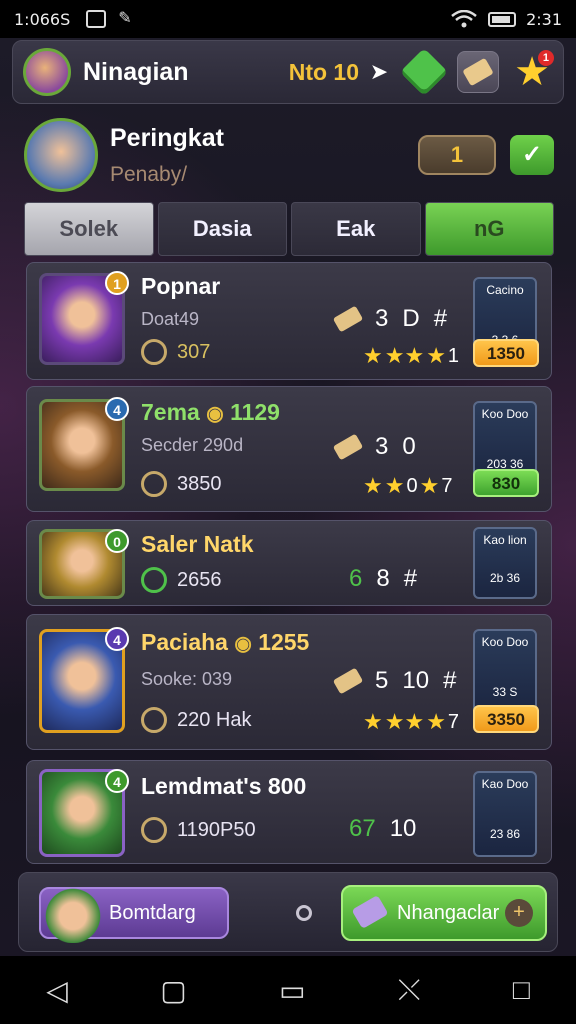 The height and width of the screenshot is (1024, 576). I want to click on leaderboard-row: 0 Saler Natk 2656 6 8 # Kao lion 2b 36, so click(289, 563).